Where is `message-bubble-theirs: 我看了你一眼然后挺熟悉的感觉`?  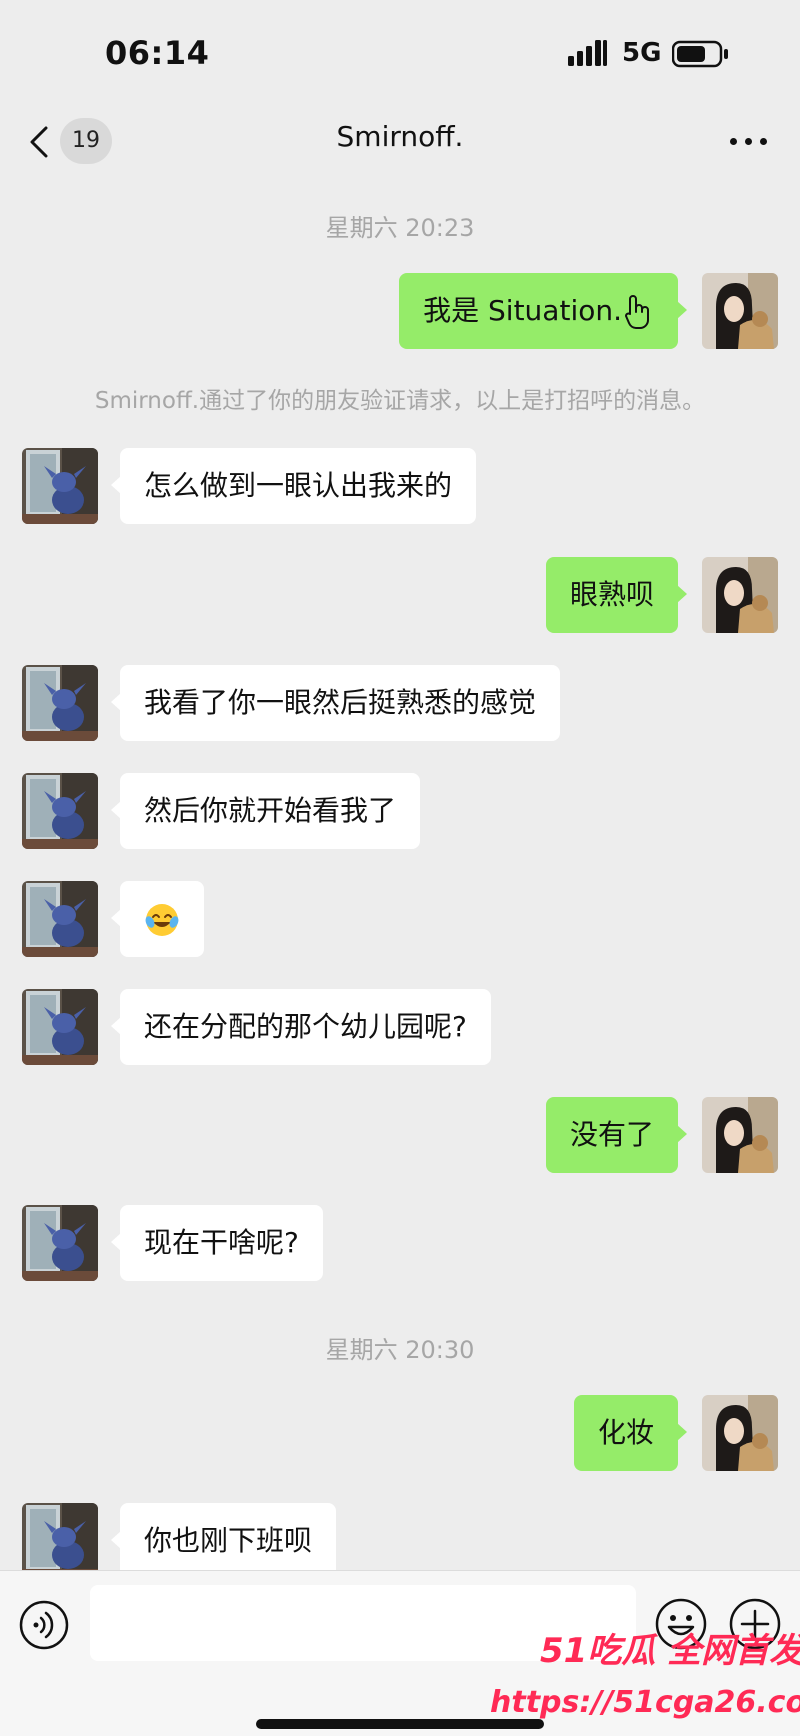 message-bubble-theirs: 我看了你一眼然后挺熟悉的感觉 is located at coordinates (335, 703).